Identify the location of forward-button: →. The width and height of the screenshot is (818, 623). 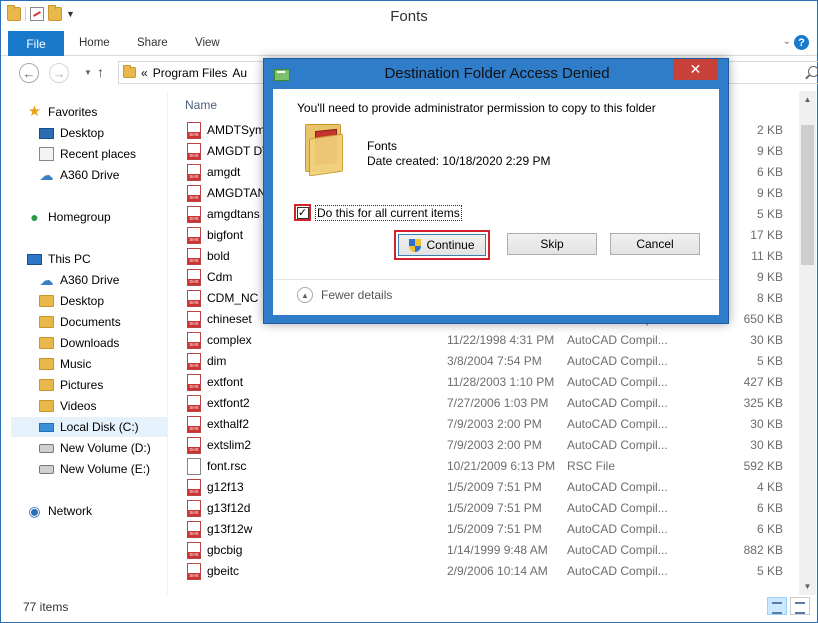
(59, 73).